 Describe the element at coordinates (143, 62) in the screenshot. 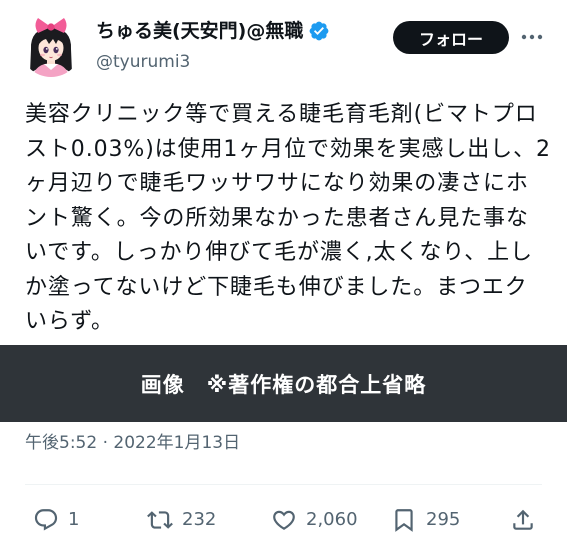

I see `author-handle: @tyurumi3` at that location.